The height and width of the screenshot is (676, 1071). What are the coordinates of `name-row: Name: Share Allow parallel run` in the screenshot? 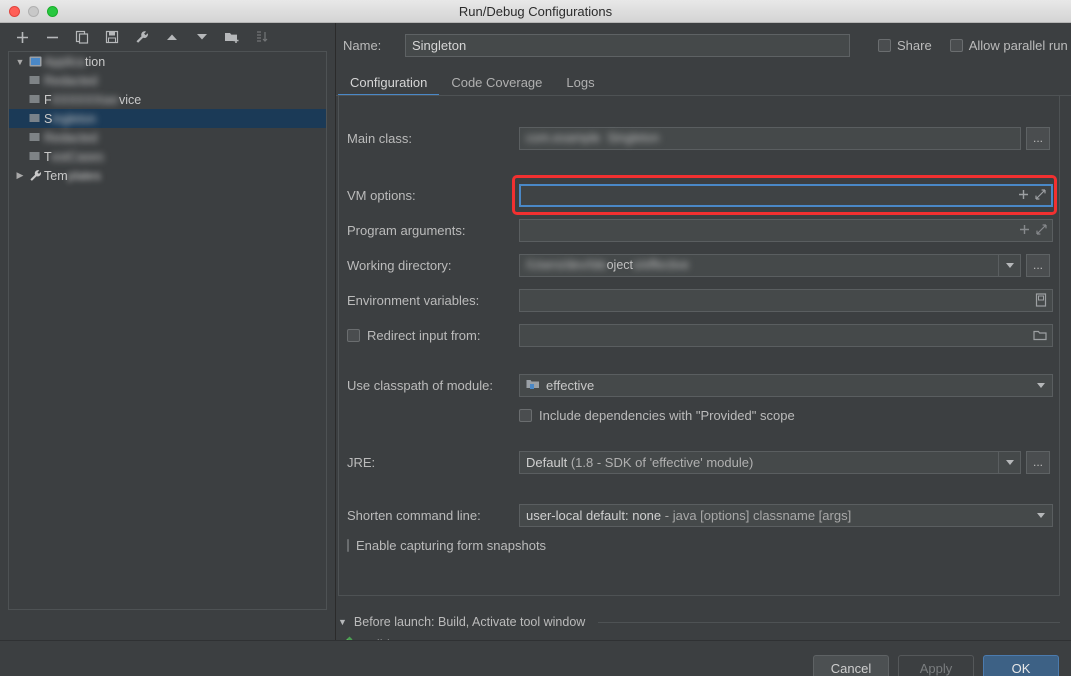 It's located at (703, 45).